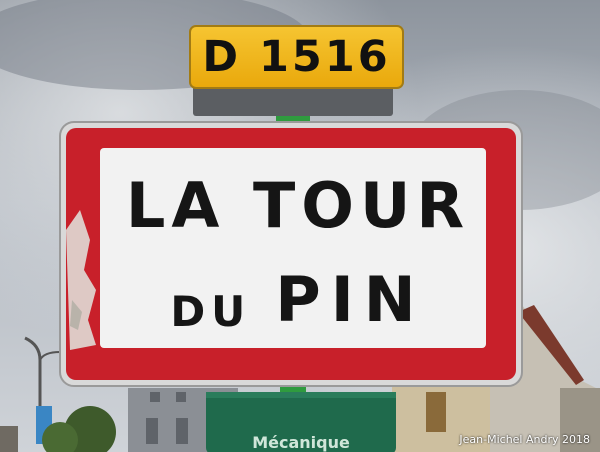 This screenshot has width=600, height=452. I want to click on town-name-line2: DU PIN, so click(298, 294).